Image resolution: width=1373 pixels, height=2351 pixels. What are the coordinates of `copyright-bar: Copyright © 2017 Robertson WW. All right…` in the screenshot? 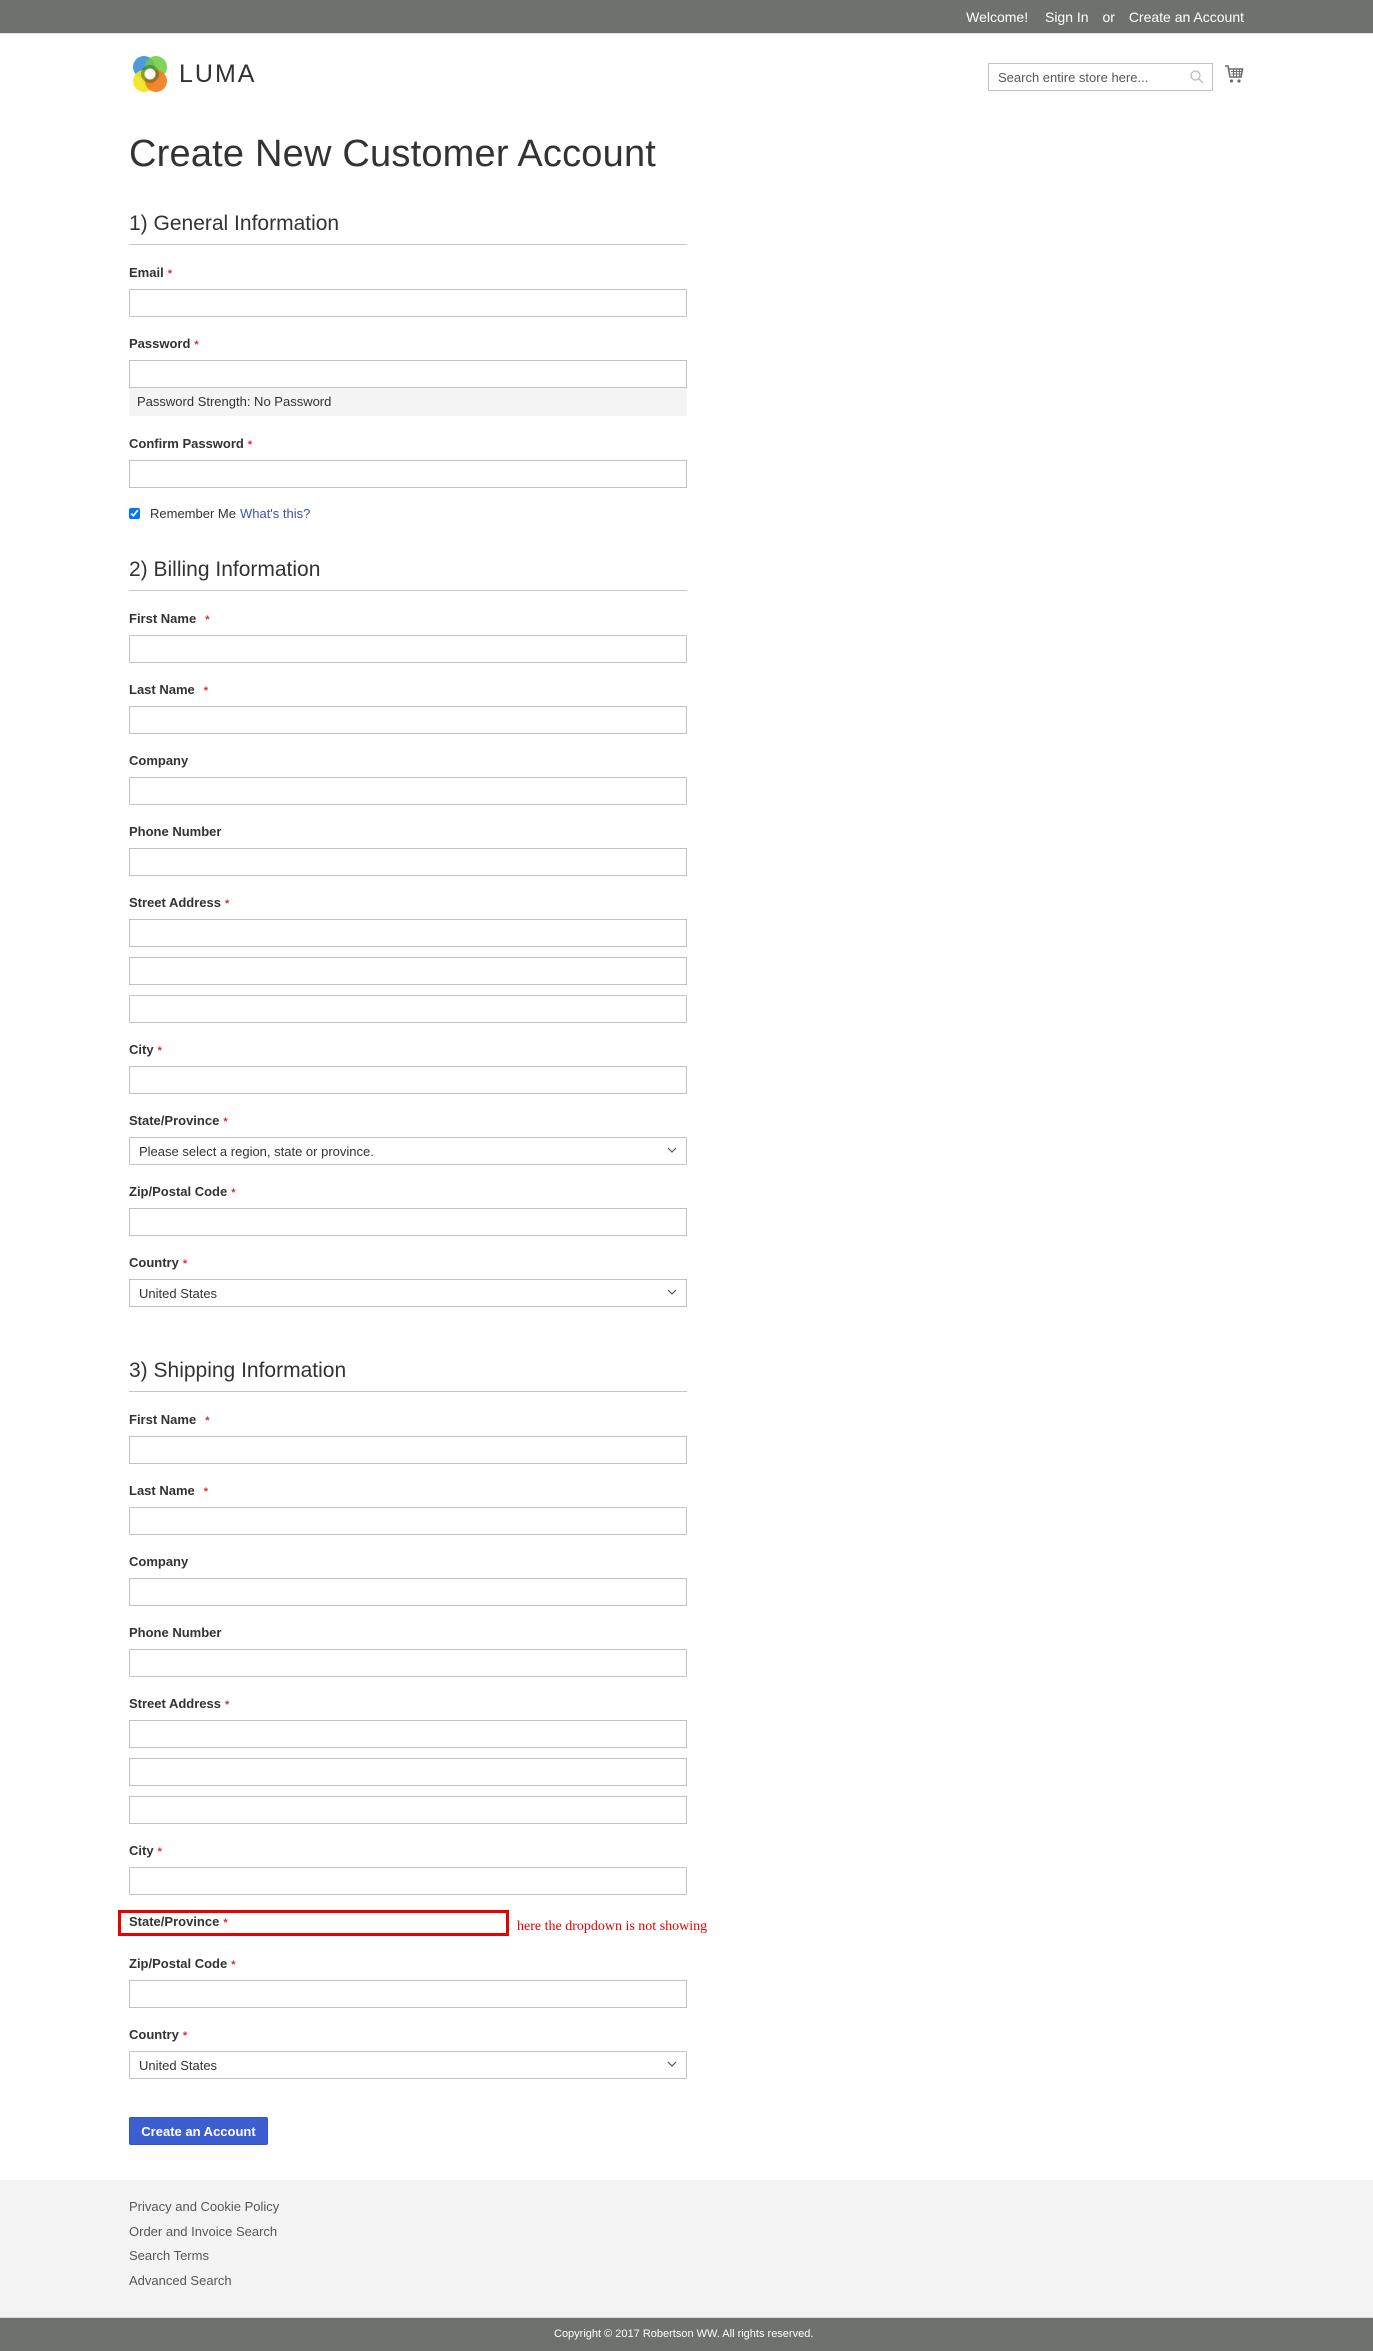 It's located at (686, 2334).